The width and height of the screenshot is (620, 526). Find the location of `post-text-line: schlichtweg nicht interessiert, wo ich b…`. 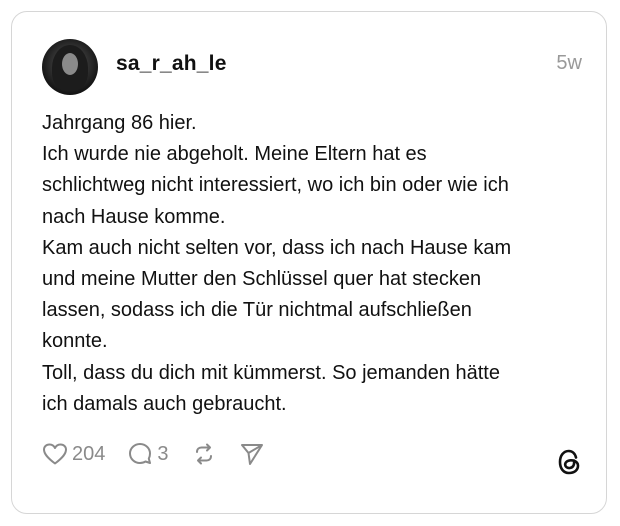

post-text-line: schlichtweg nicht interessiert, wo ich b… is located at coordinates (275, 185).